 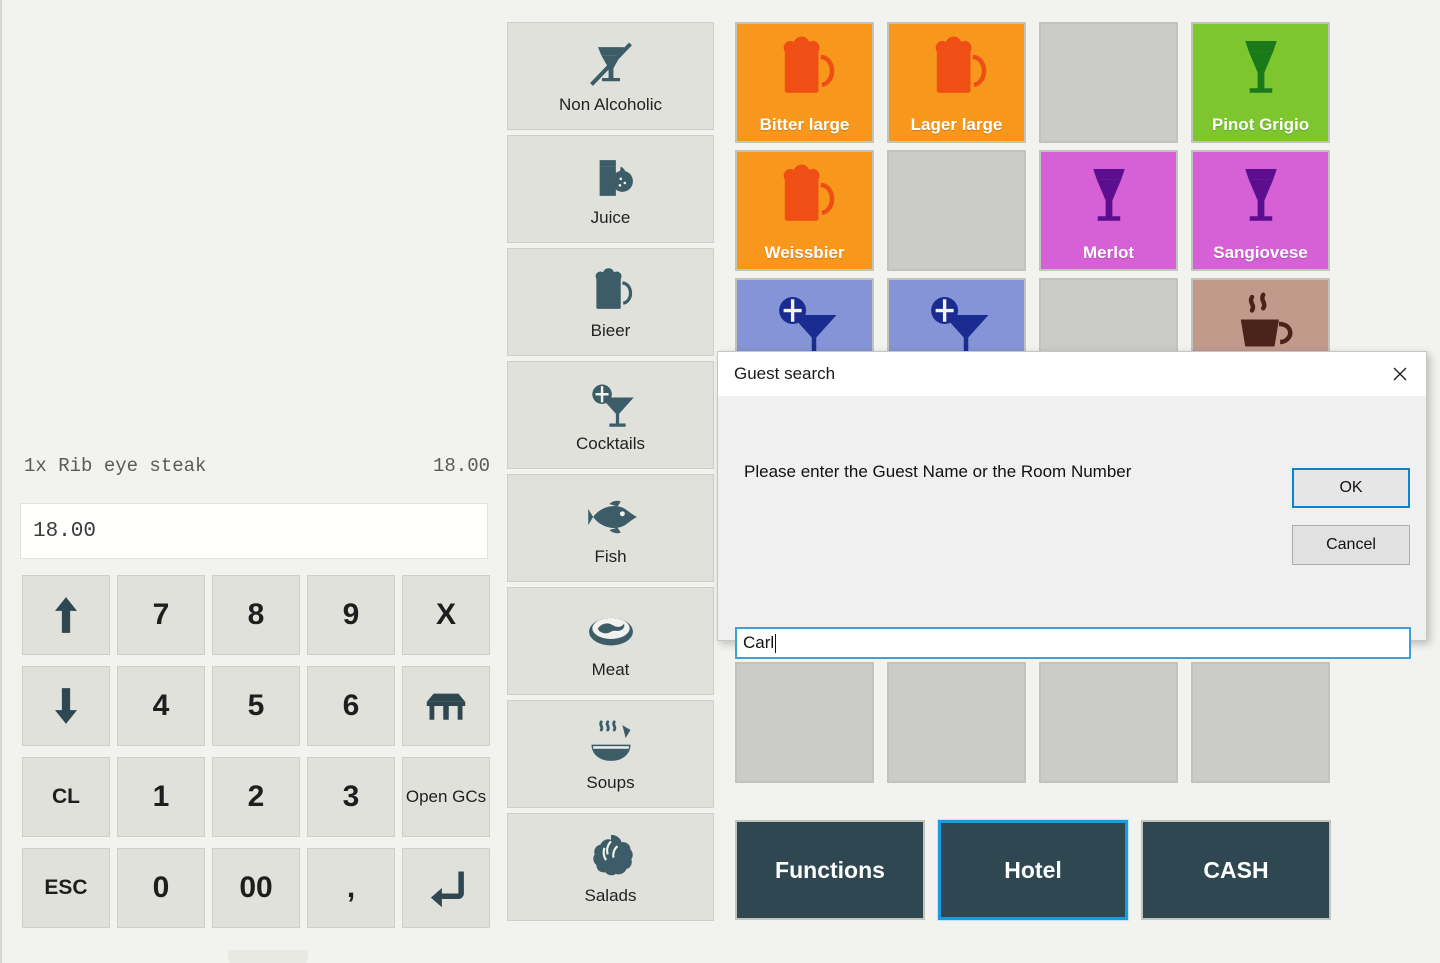 I want to click on category-fish: Fish, so click(x=610, y=528).